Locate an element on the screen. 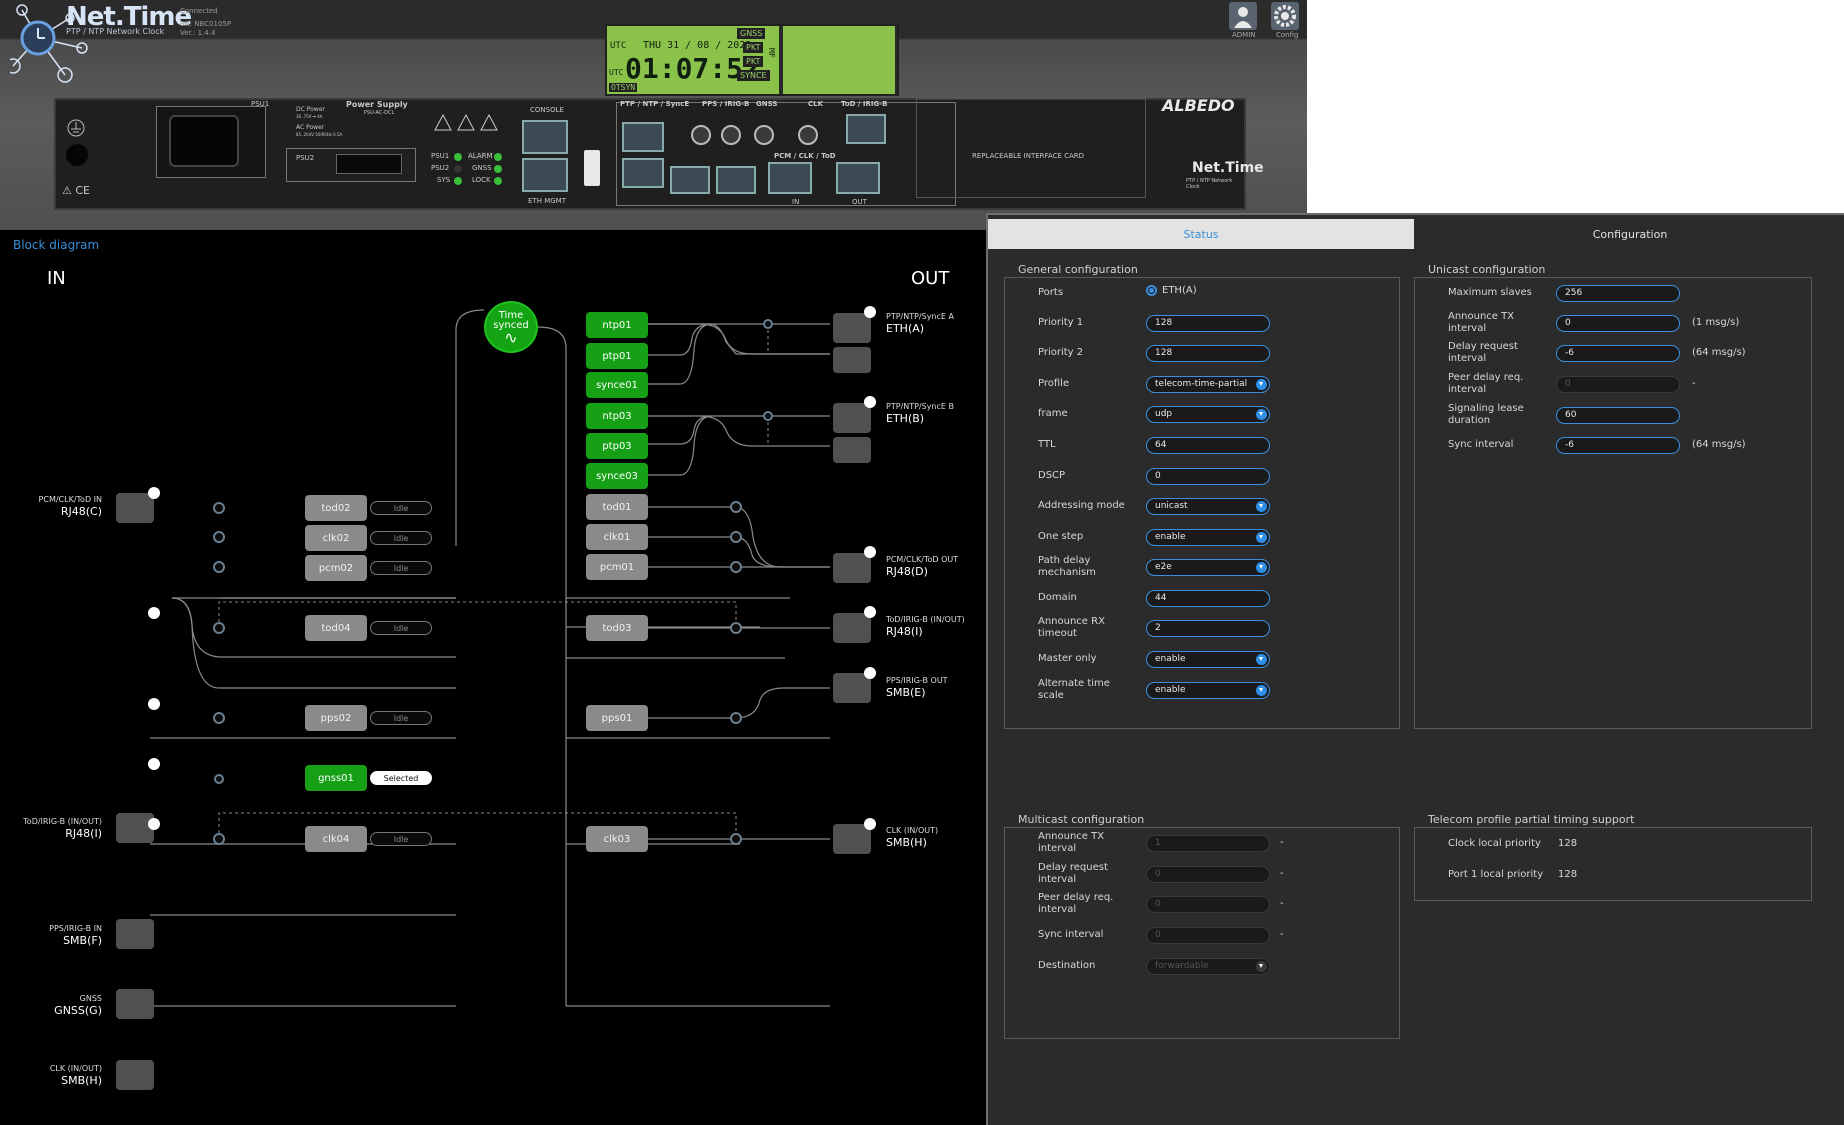 The width and height of the screenshot is (1844, 1125). node-pps01: pps01 is located at coordinates (617, 718).